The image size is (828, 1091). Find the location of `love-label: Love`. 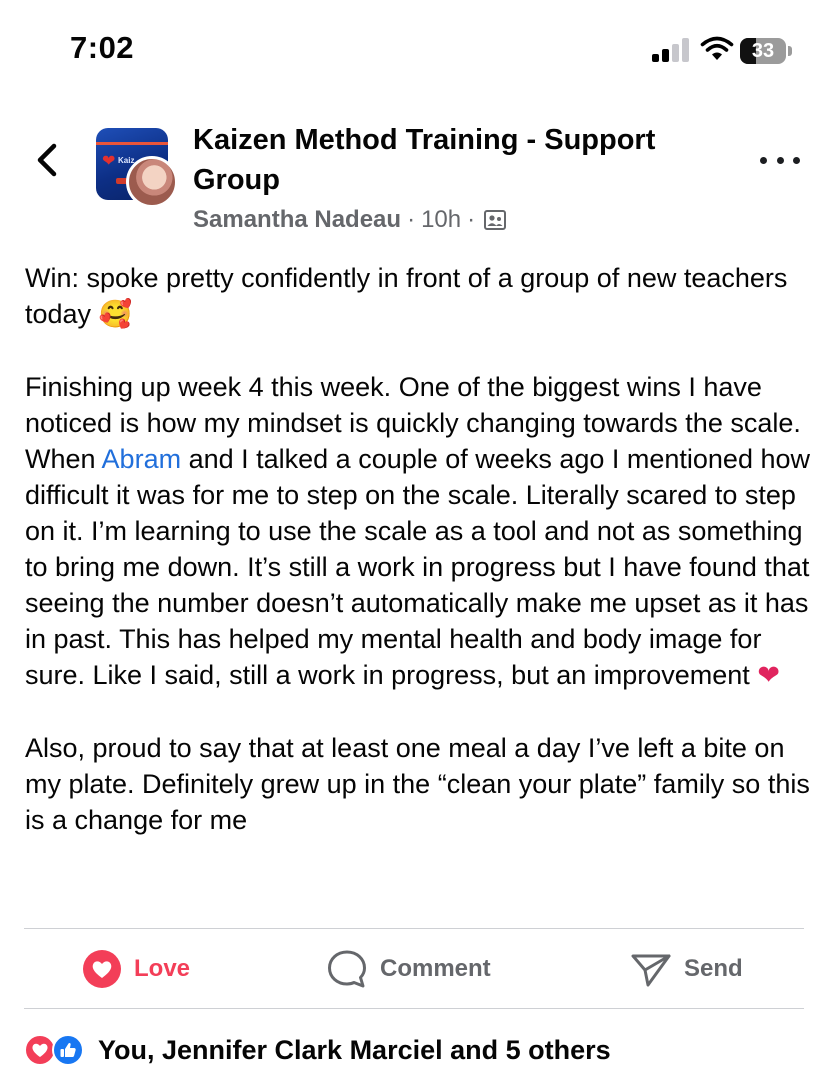

love-label: Love is located at coordinates (162, 968).